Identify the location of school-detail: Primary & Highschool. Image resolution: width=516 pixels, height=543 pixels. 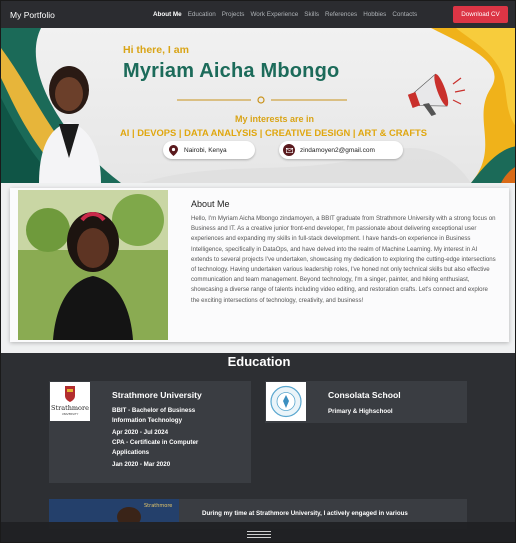
(360, 411).